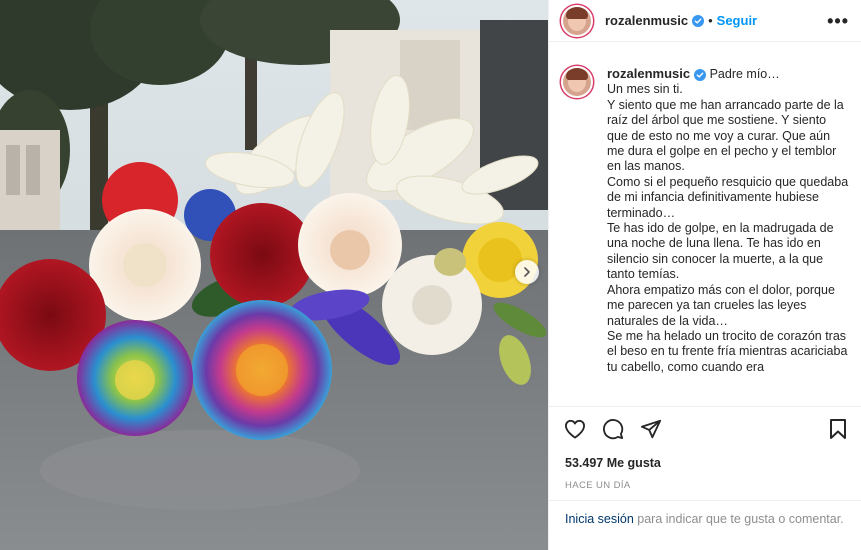 Image resolution: width=861 pixels, height=550 pixels. Describe the element at coordinates (646, 20) in the screenshot. I see `username-link: rozalenmusic` at that location.